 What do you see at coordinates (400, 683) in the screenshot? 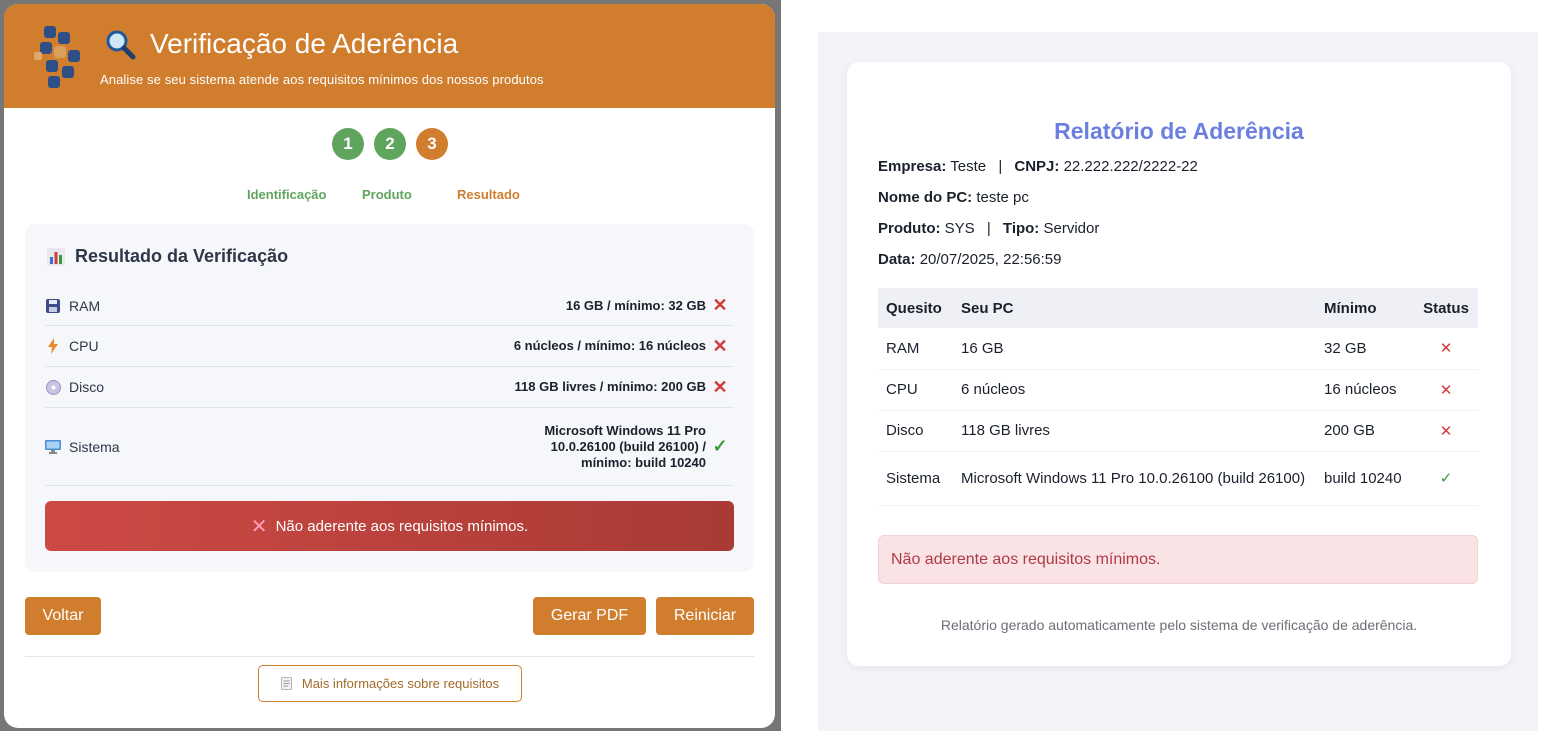
I see `more-info-label: Mais informações sobre requisitos` at bounding box center [400, 683].